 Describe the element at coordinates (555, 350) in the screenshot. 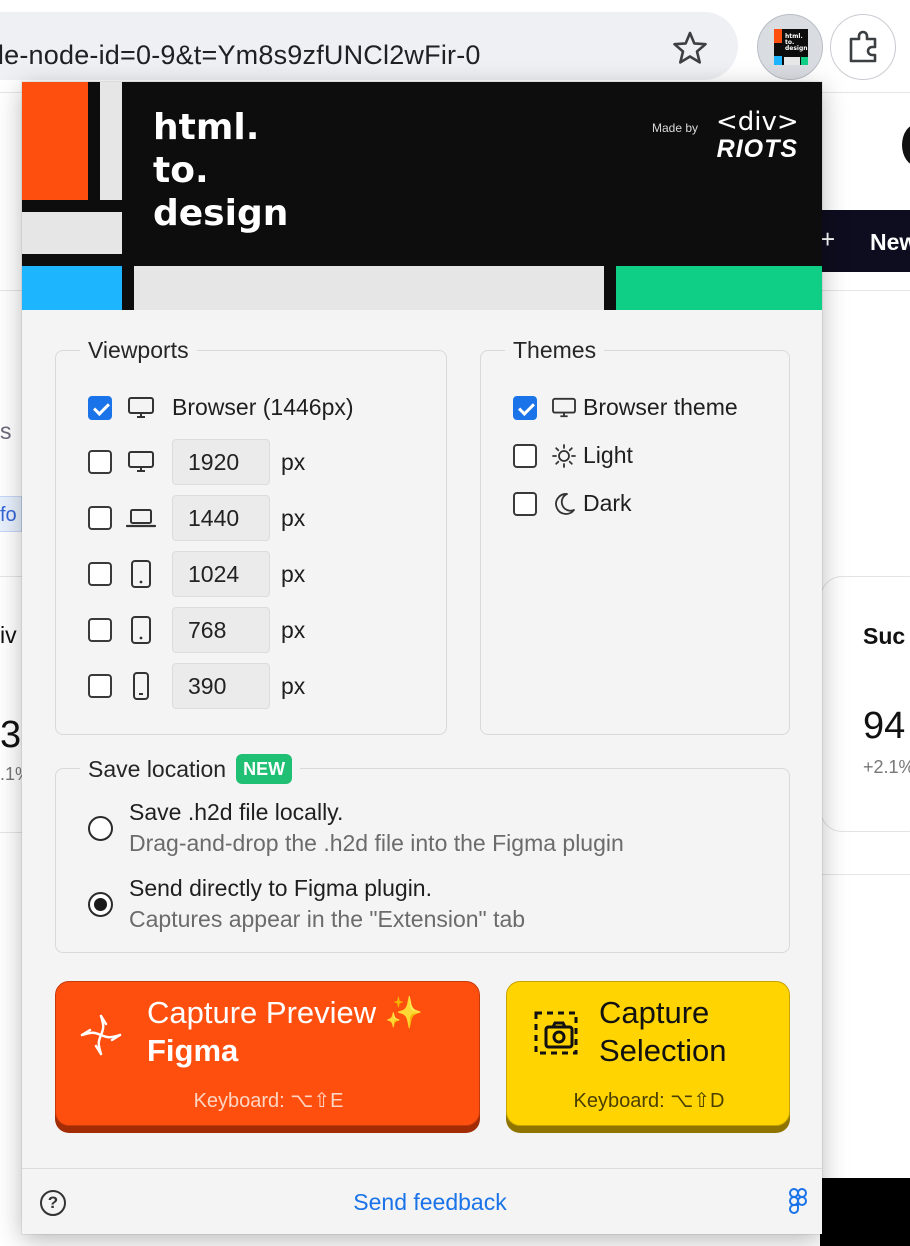

I see `themes-legend: Themes` at that location.